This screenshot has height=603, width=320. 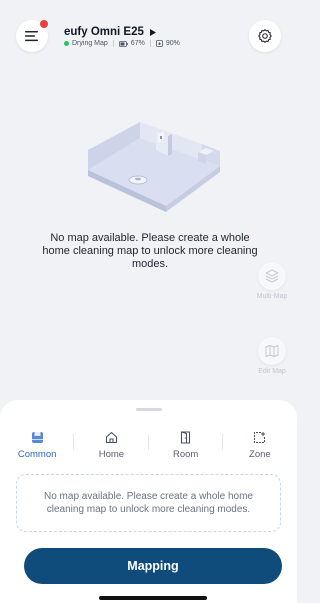 I want to click on zone-icon, so click(x=260, y=437).